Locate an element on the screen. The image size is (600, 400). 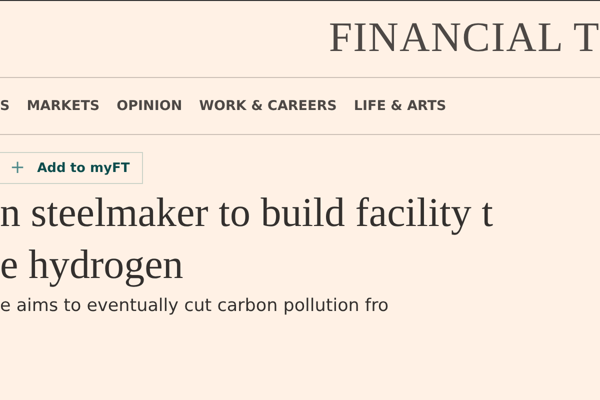
nav-link: MARKETS is located at coordinates (63, 106).